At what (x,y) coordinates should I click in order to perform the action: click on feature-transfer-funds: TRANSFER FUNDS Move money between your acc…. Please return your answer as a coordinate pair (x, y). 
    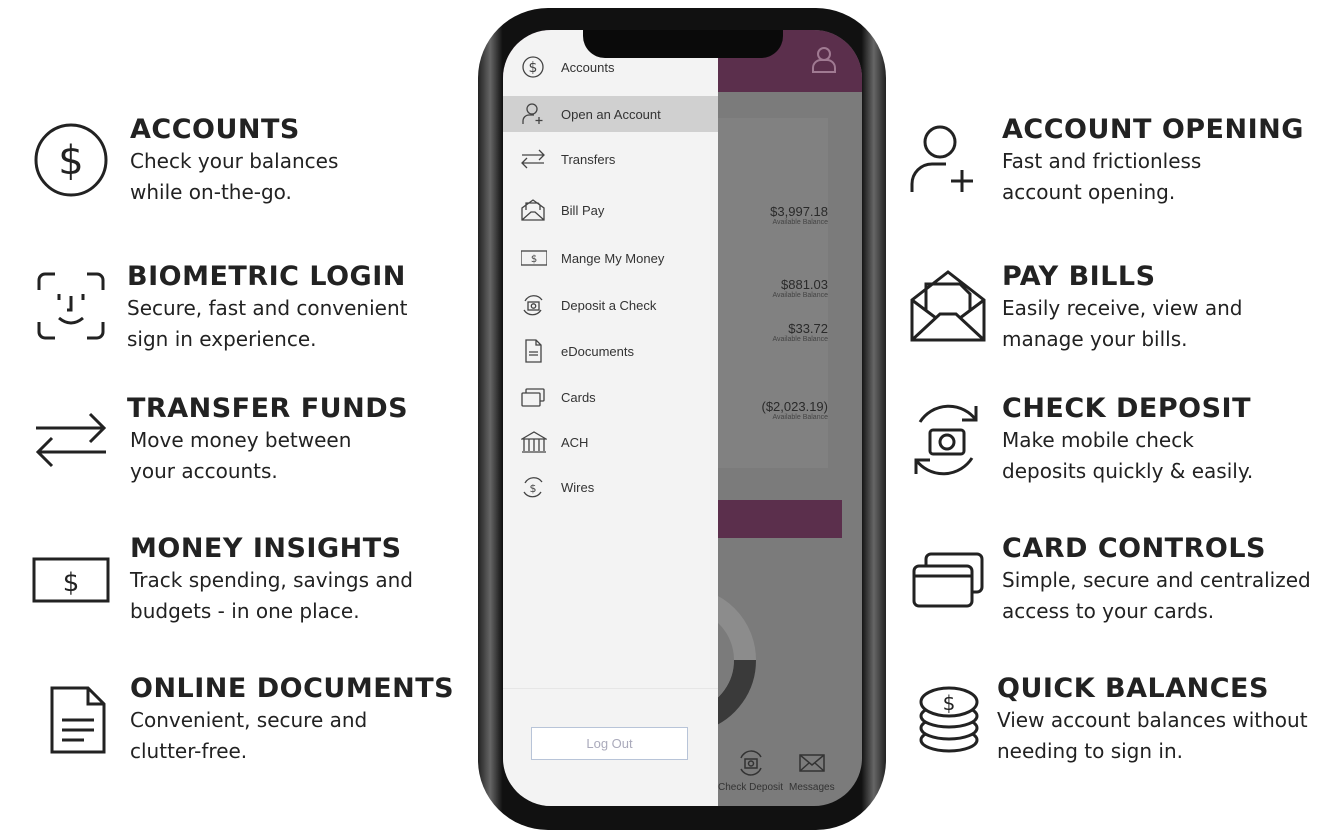
    Looking at the image, I should click on (268, 438).